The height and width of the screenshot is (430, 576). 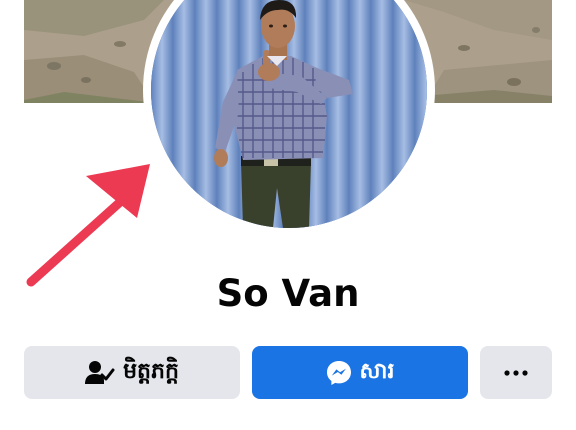 I want to click on message-button-label: សារ, so click(x=377, y=371).